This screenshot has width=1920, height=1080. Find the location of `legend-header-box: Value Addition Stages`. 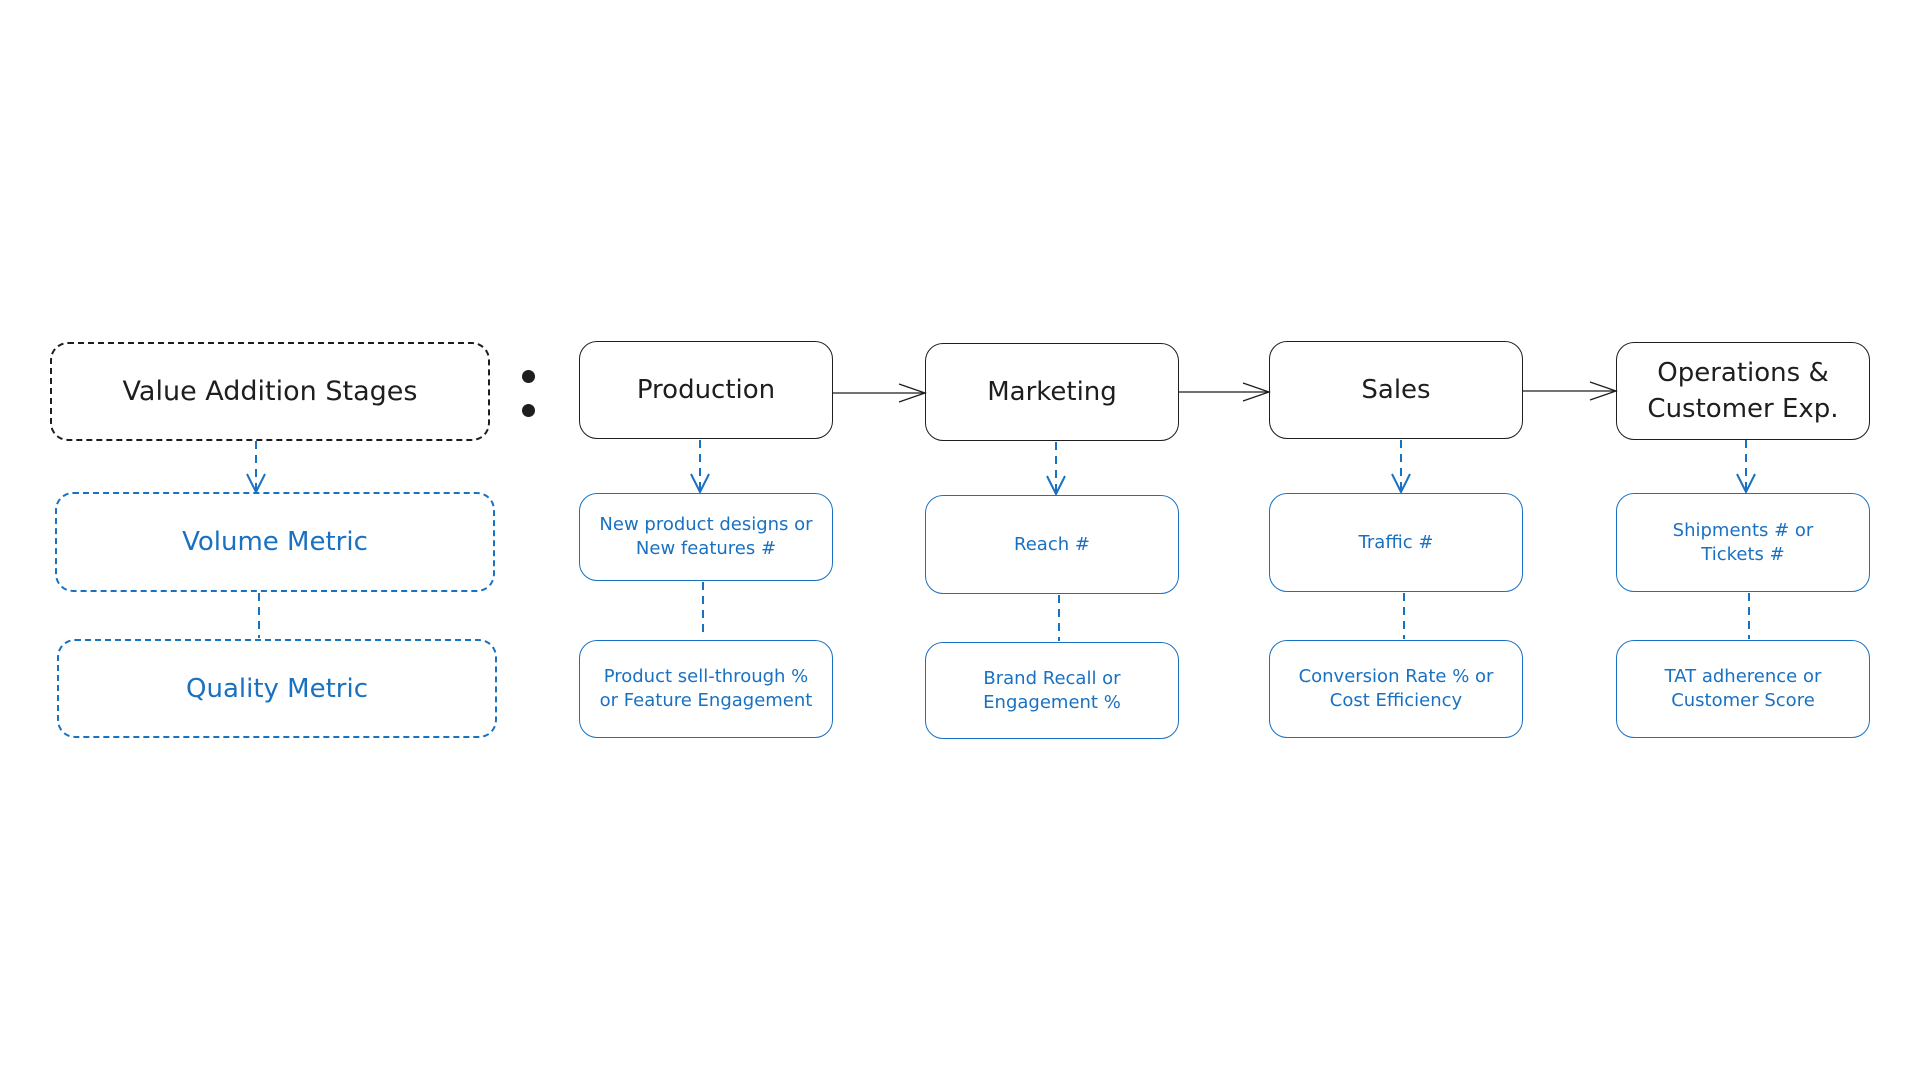

legend-header-box: Value Addition Stages is located at coordinates (270, 391).